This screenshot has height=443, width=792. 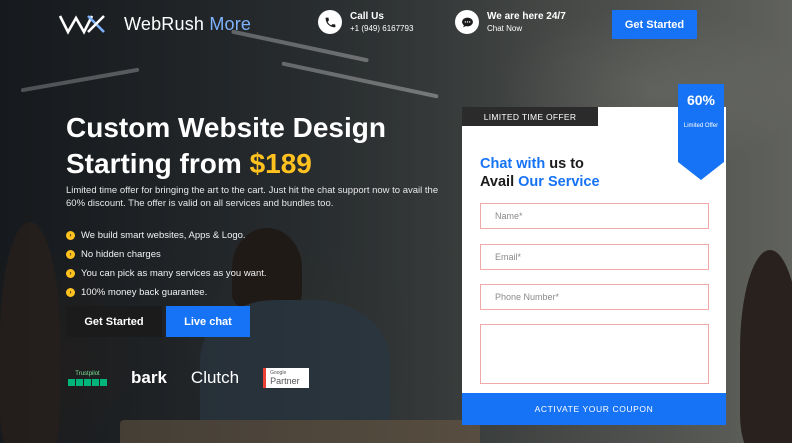 What do you see at coordinates (526, 28) in the screenshot?
I see `chat-now-link: Chat Now` at bounding box center [526, 28].